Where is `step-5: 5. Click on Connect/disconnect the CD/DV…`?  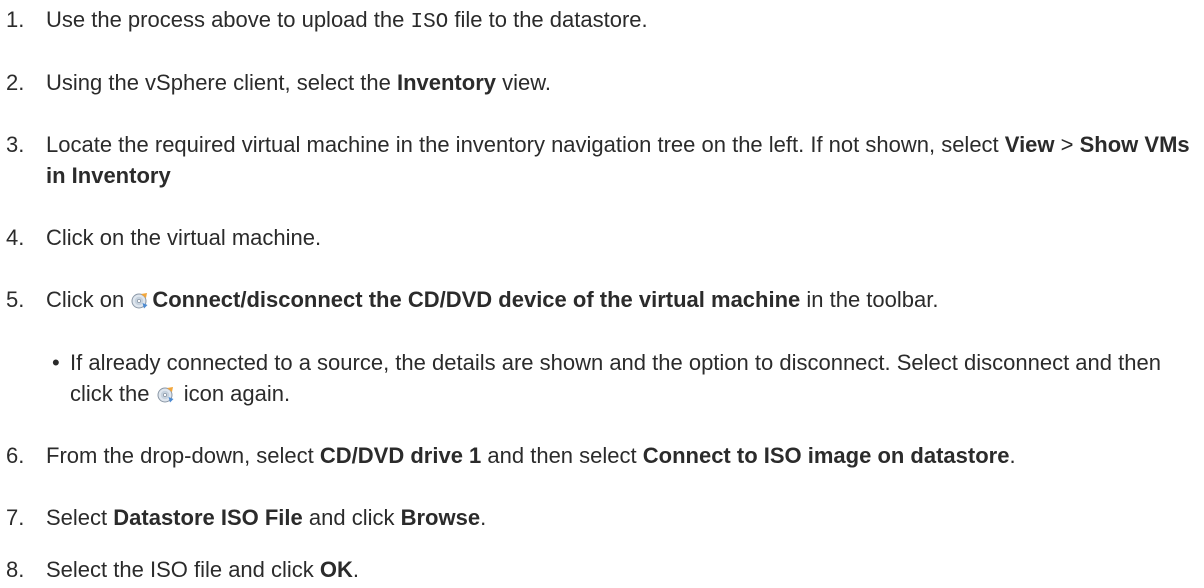 step-5: 5. Click on Connect/disconnect the CD/DV… is located at coordinates (601, 299).